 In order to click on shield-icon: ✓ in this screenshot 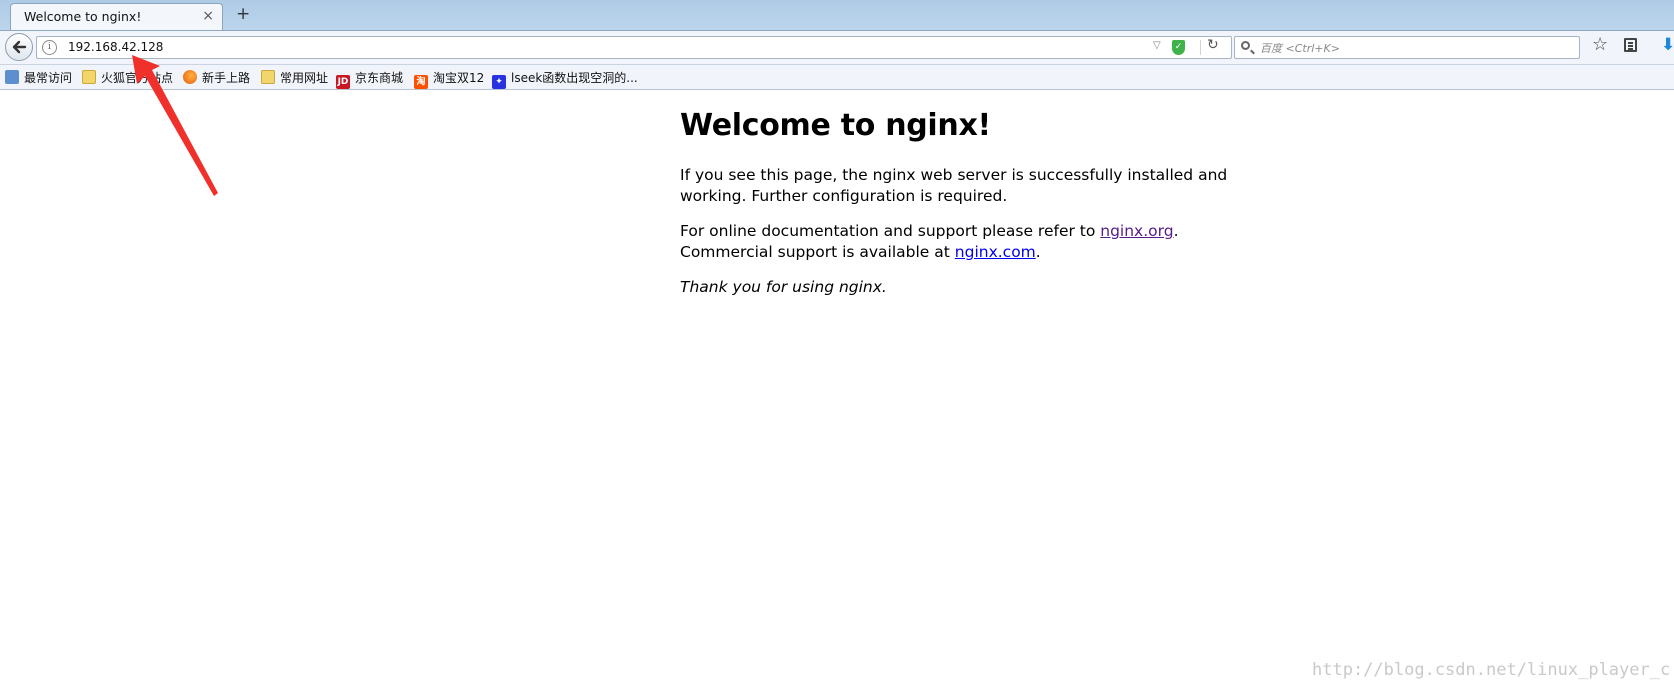, I will do `click(1178, 47)`.